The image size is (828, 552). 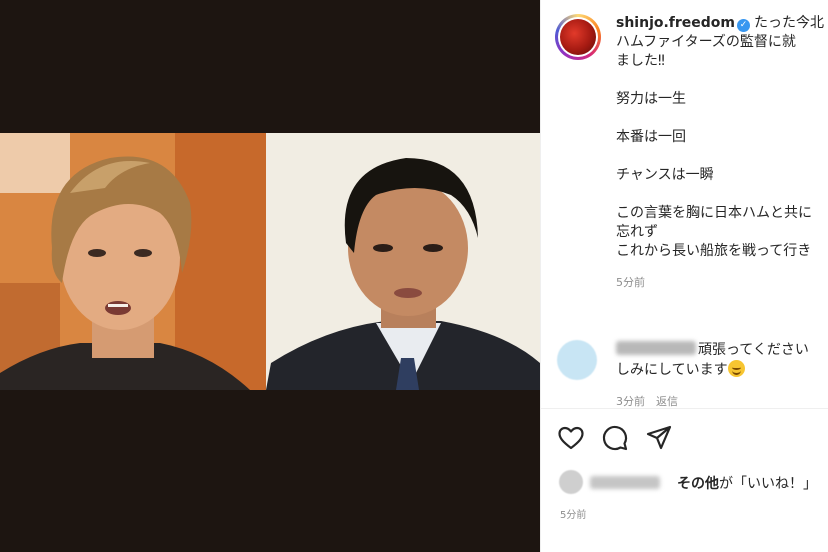 What do you see at coordinates (133, 261) in the screenshot?
I see `photo-left-portrait` at bounding box center [133, 261].